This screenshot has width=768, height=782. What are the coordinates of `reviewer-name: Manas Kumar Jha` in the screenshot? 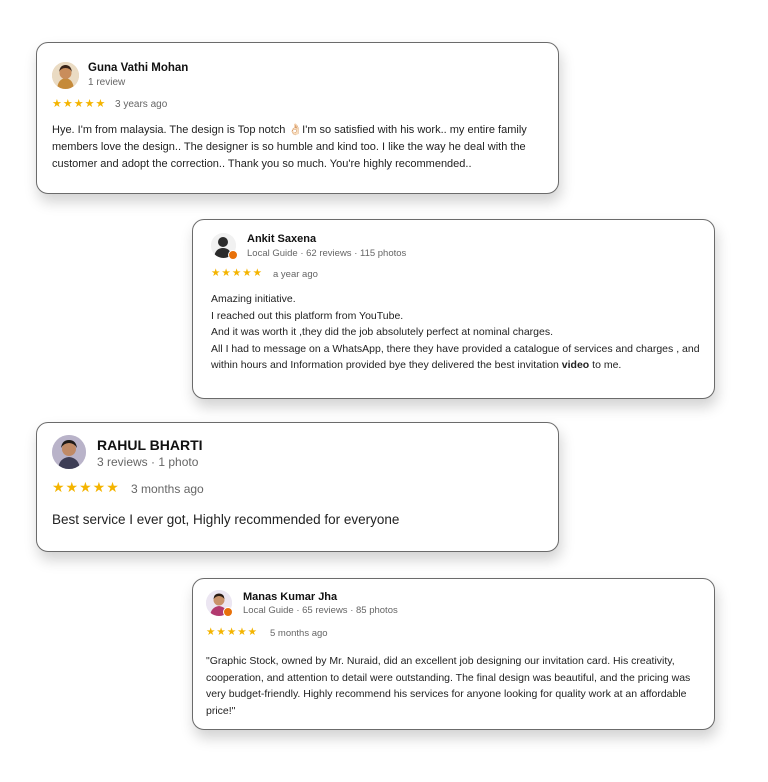 It's located at (290, 597).